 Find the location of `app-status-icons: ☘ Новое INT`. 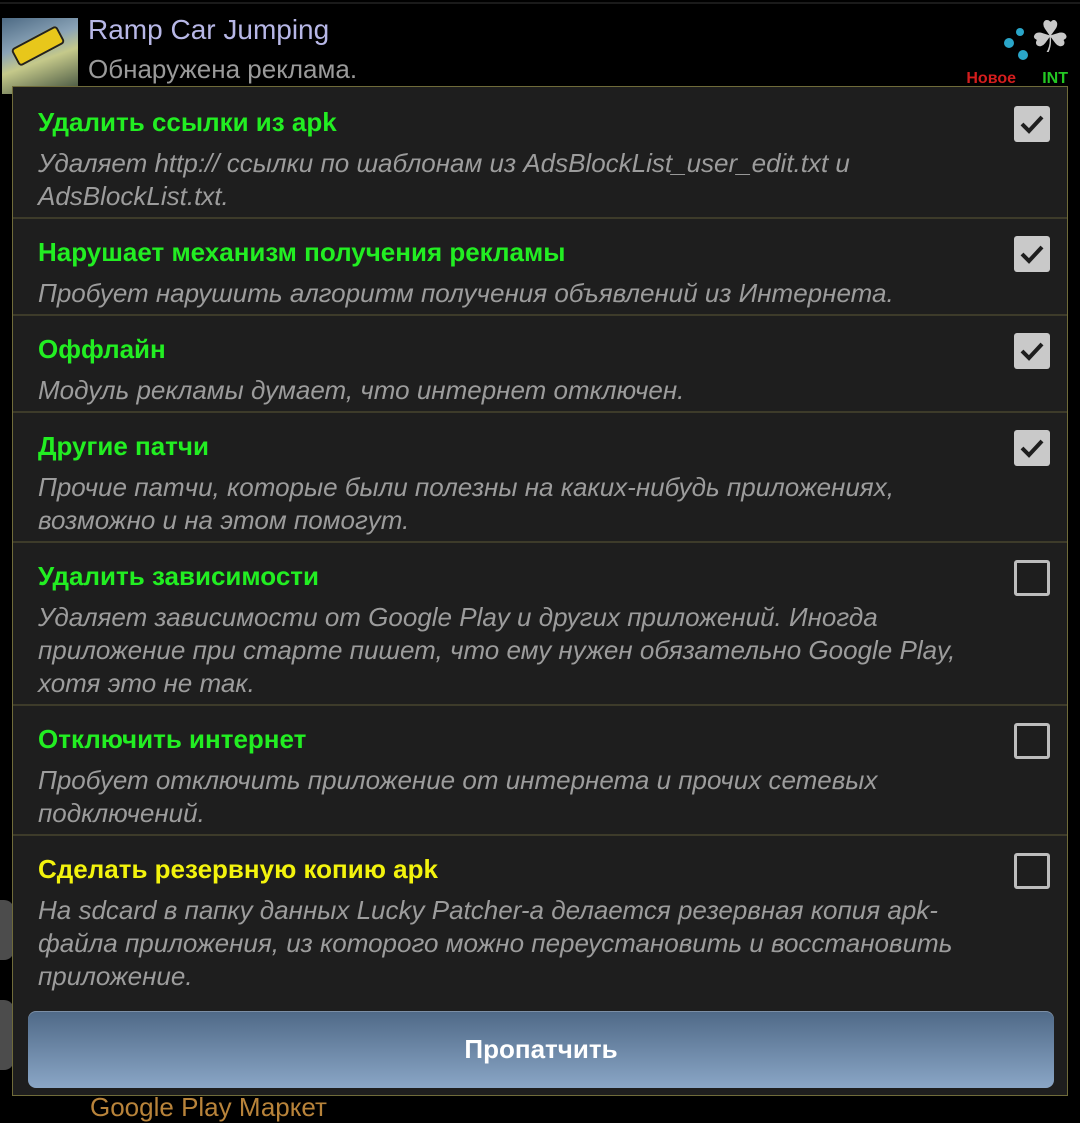

app-status-icons: ☘ Новое INT is located at coordinates (1020, 50).